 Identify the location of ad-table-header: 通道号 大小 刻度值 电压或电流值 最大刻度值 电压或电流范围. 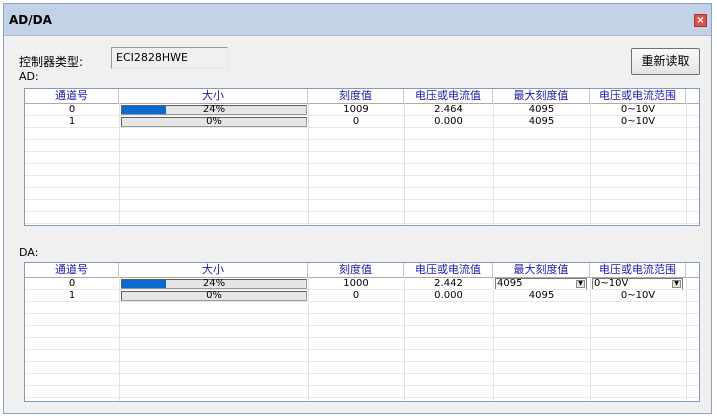
(362, 96).